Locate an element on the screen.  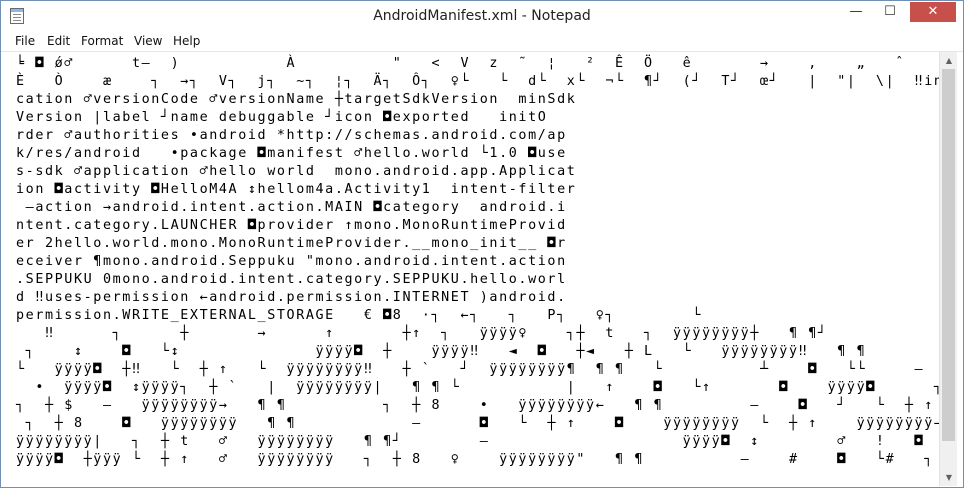
window-title: AndroidManifest.xml - Notepad is located at coordinates (482, 16).